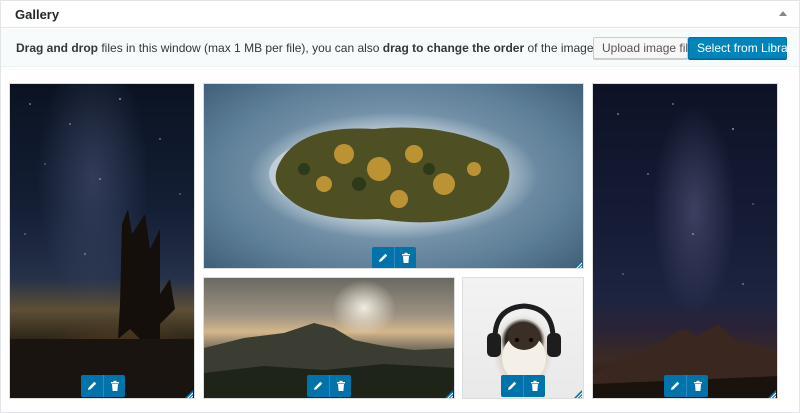 This screenshot has height=413, width=800. What do you see at coordinates (57, 48) in the screenshot?
I see `instructions-bold-1: Drag and drop` at bounding box center [57, 48].